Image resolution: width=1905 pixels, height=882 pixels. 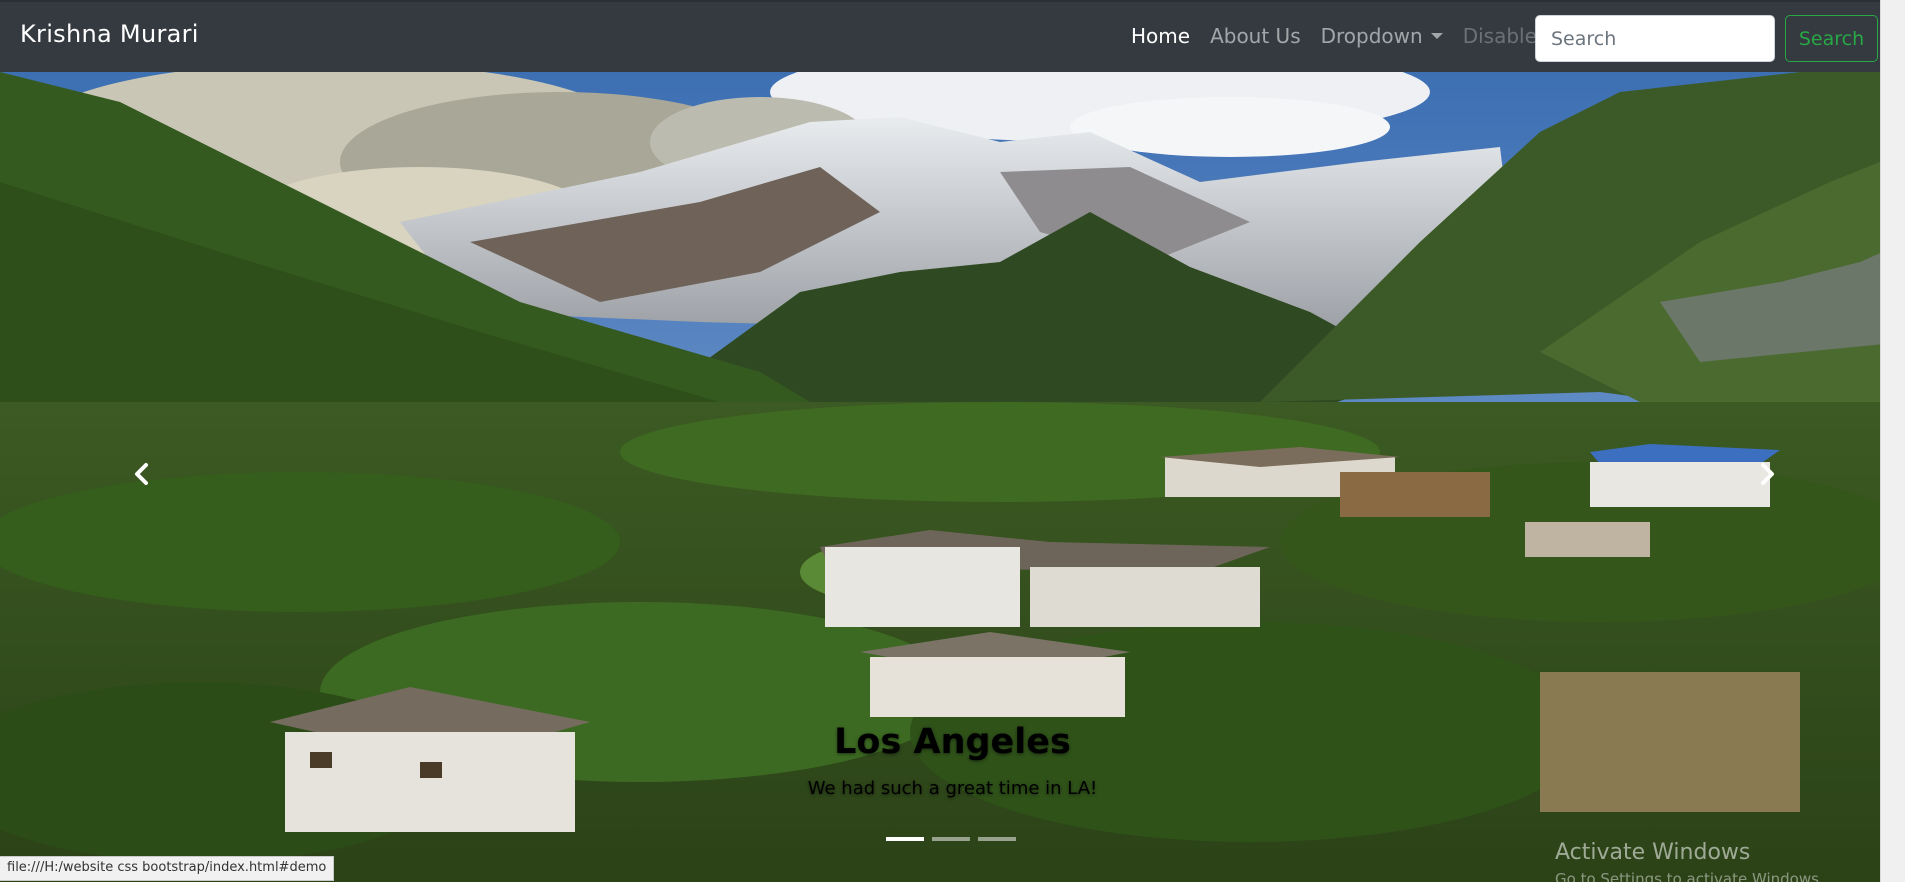 I want to click on search-input, so click(x=1655, y=38).